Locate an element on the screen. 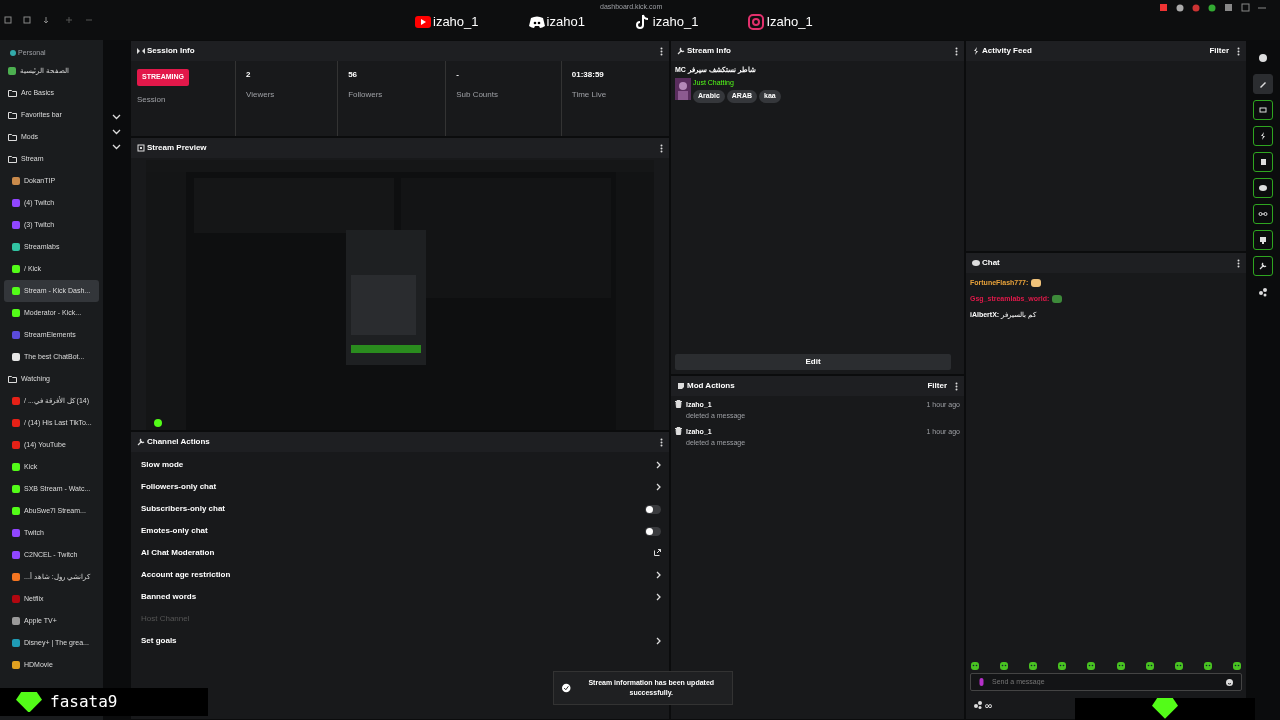  check-icon is located at coordinates (566, 688).